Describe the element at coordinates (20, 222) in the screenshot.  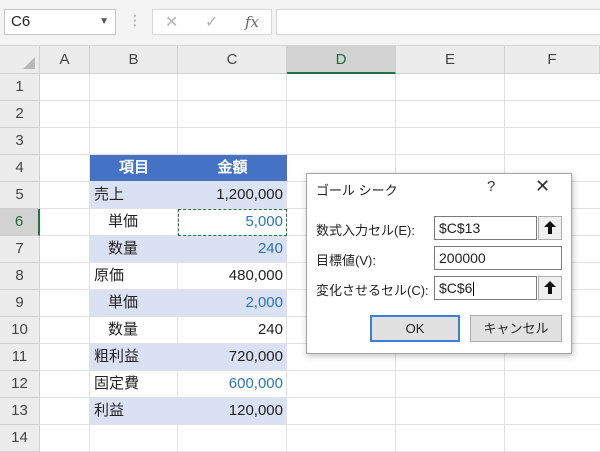
I see `row-header-6: 6` at that location.